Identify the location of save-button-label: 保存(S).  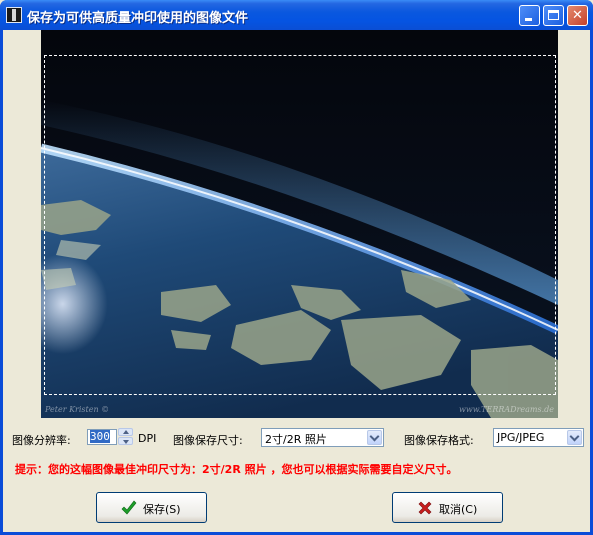
(162, 509).